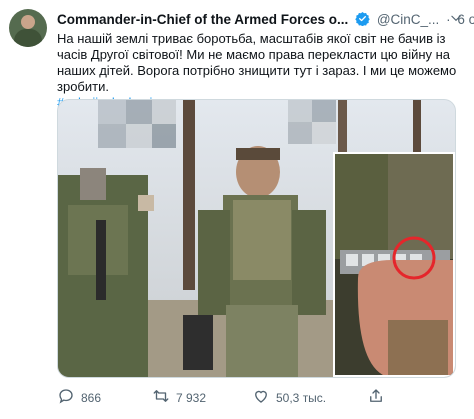  Describe the element at coordinates (28, 22) in the screenshot. I see `avatar-head` at that location.